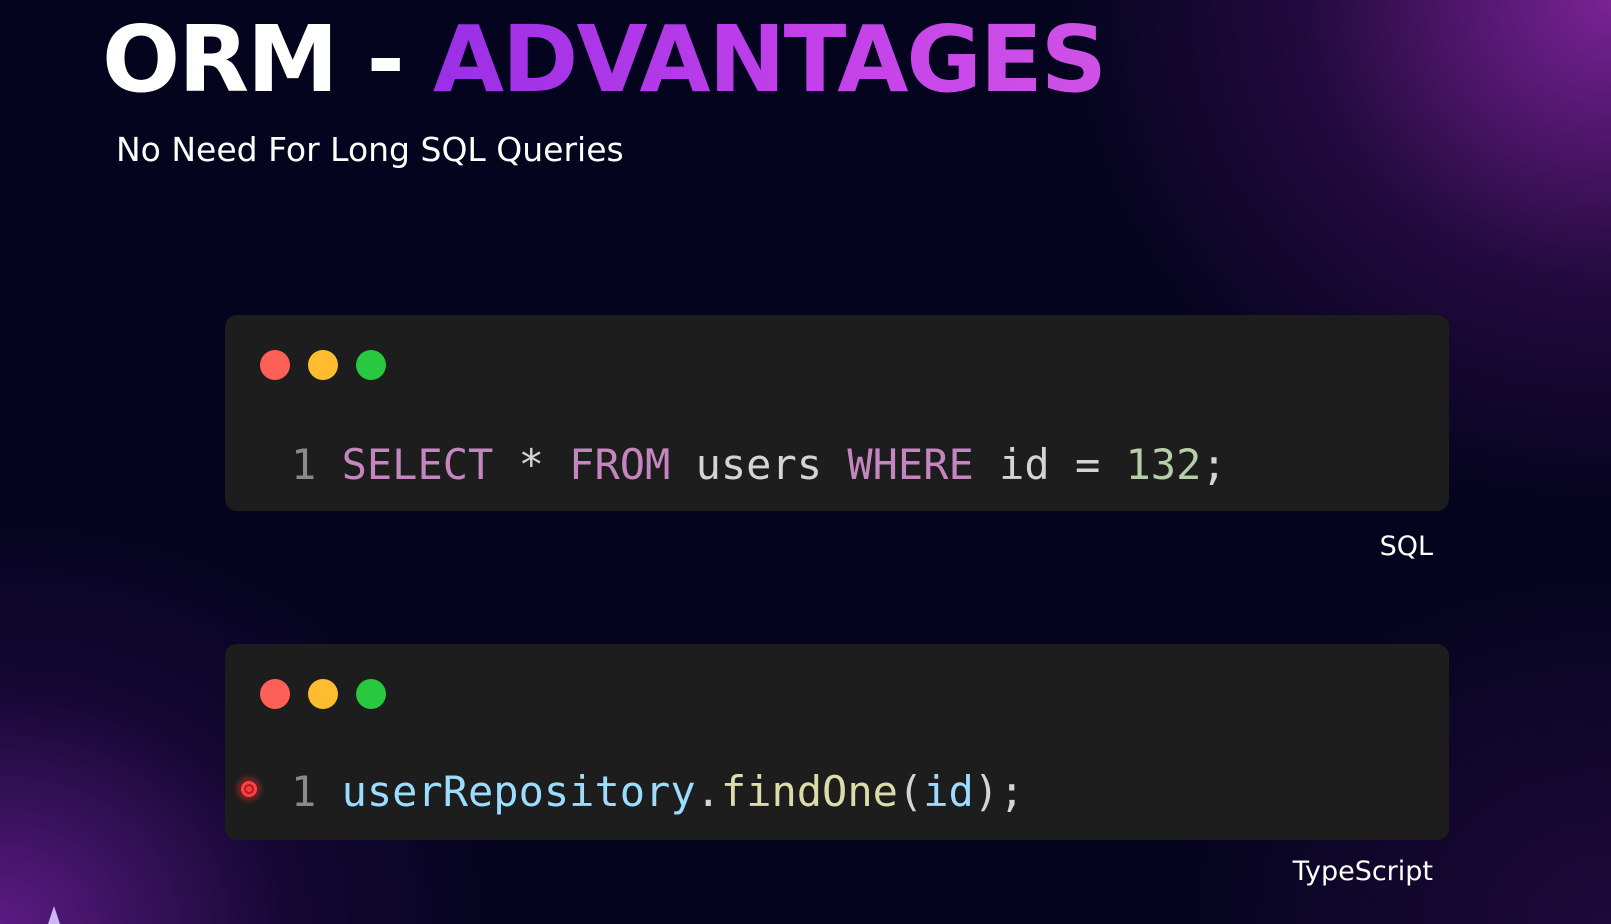 This screenshot has width=1611, height=924. What do you see at coordinates (1362, 871) in the screenshot?
I see `typescript-language-label: TypeScript` at bounding box center [1362, 871].